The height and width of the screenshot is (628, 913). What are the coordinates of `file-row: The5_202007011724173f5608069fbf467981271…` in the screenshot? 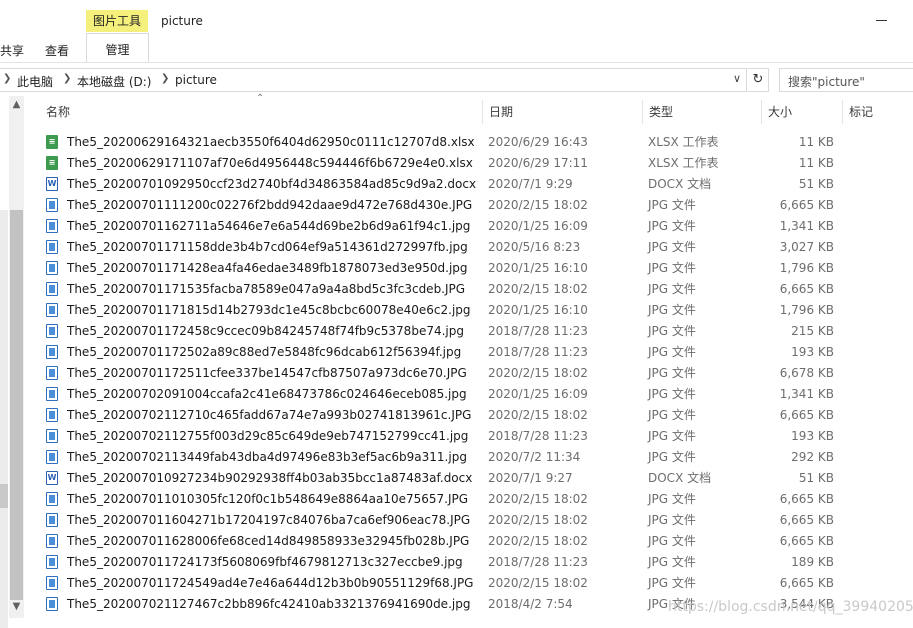 It's located at (469, 562).